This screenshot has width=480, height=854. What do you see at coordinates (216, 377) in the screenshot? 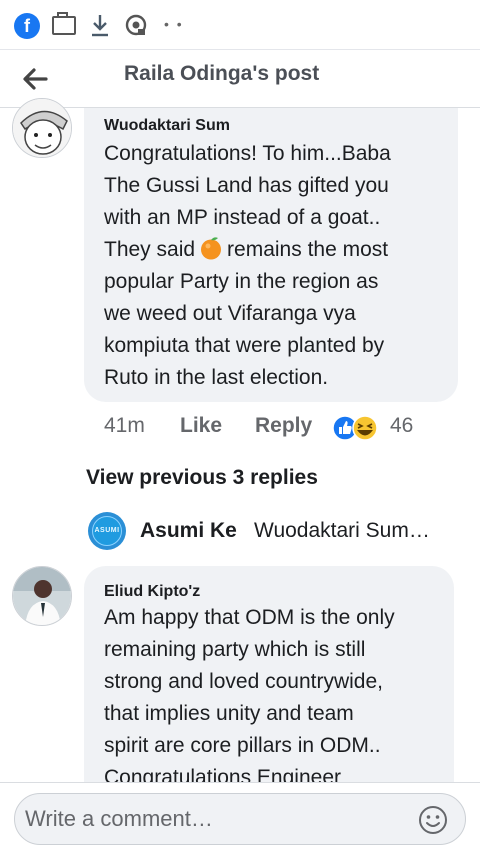
I see `comment-text-line: Ruto in the last election.` at bounding box center [216, 377].